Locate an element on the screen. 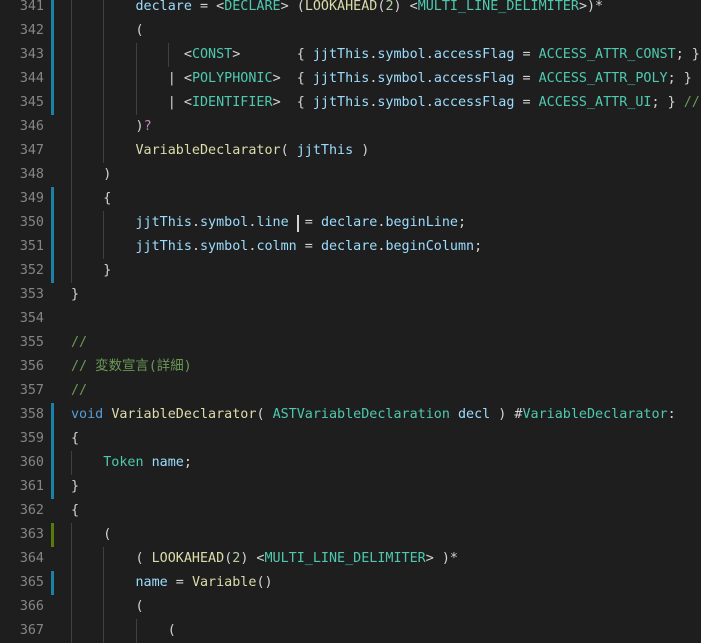 This screenshot has height=643, width=701. code-line: 362 { is located at coordinates (350, 511).